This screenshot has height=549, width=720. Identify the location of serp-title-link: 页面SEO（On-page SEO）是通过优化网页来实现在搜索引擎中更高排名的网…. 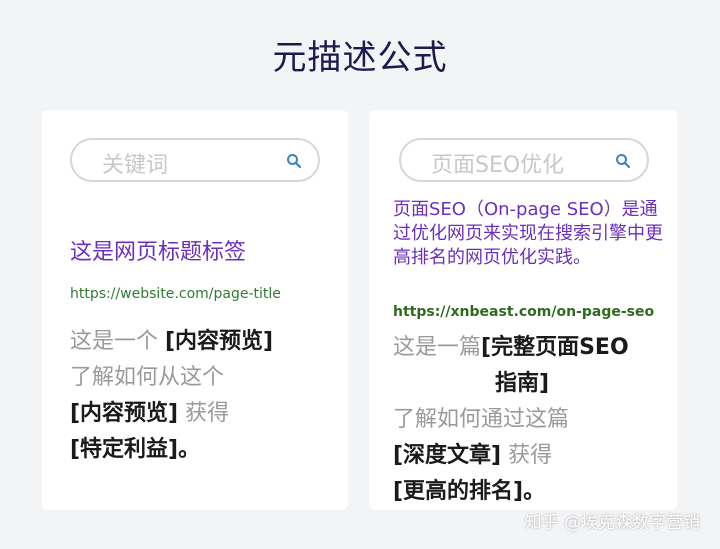
(528, 234).